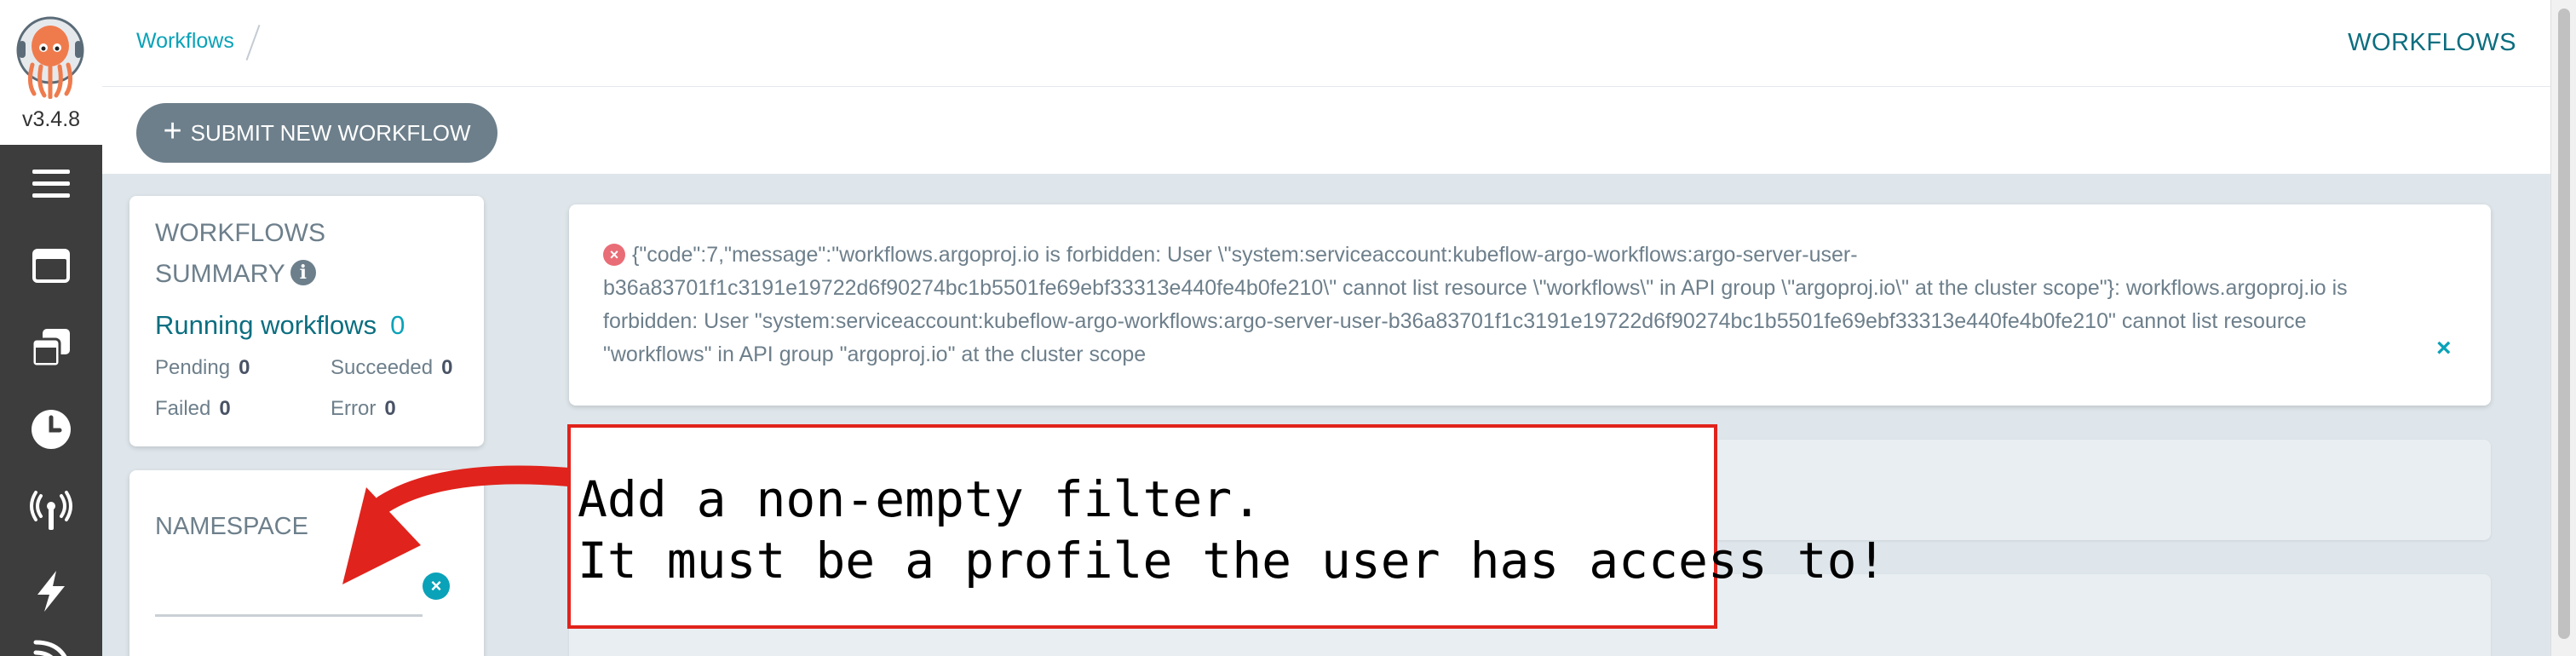 This screenshot has height=656, width=2576. Describe the element at coordinates (2432, 42) in the screenshot. I see `page-title: WORKFLOWS` at that location.